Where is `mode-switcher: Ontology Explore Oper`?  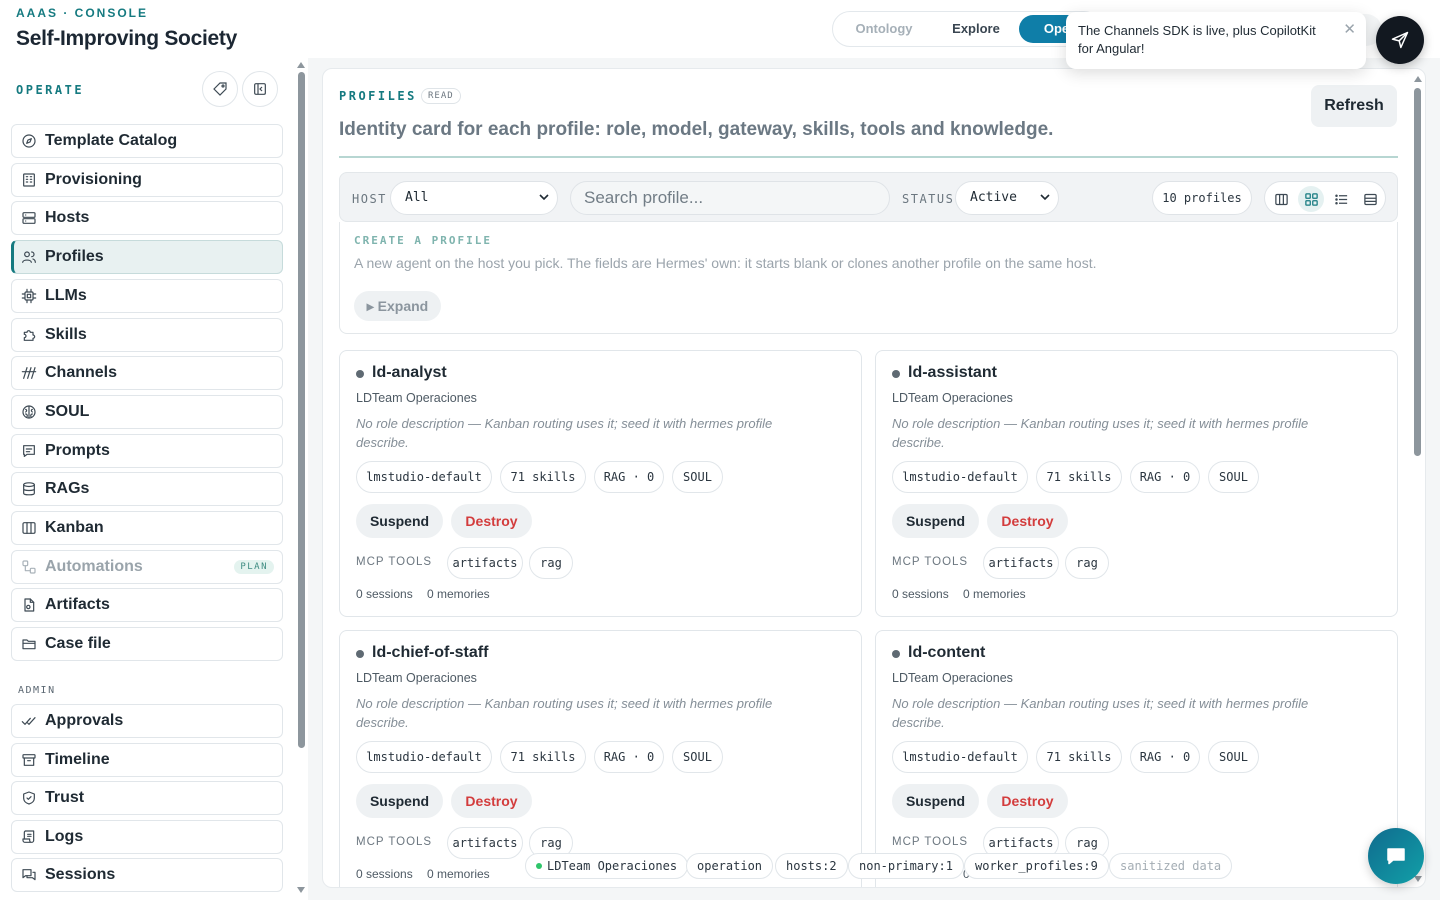
mode-switcher: Ontology Explore Oper is located at coordinates (967, 29).